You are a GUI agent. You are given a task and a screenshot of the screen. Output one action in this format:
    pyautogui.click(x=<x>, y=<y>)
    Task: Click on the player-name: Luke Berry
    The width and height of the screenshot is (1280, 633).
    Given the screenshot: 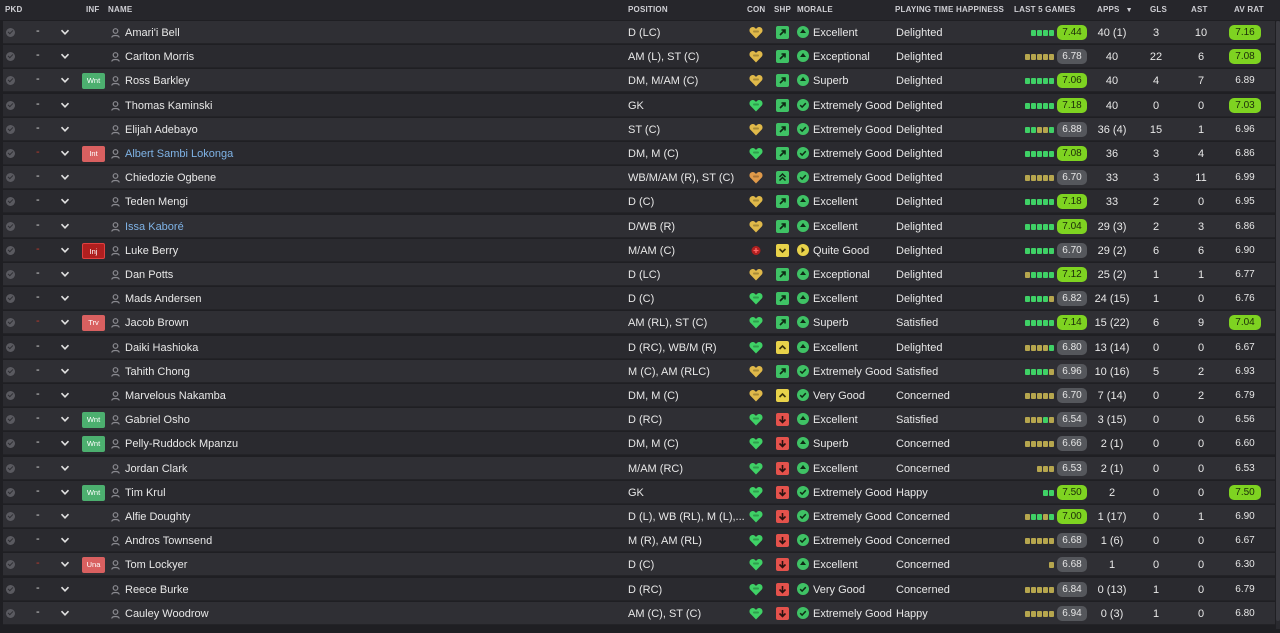 What is the action you would take?
    pyautogui.click(x=151, y=251)
    